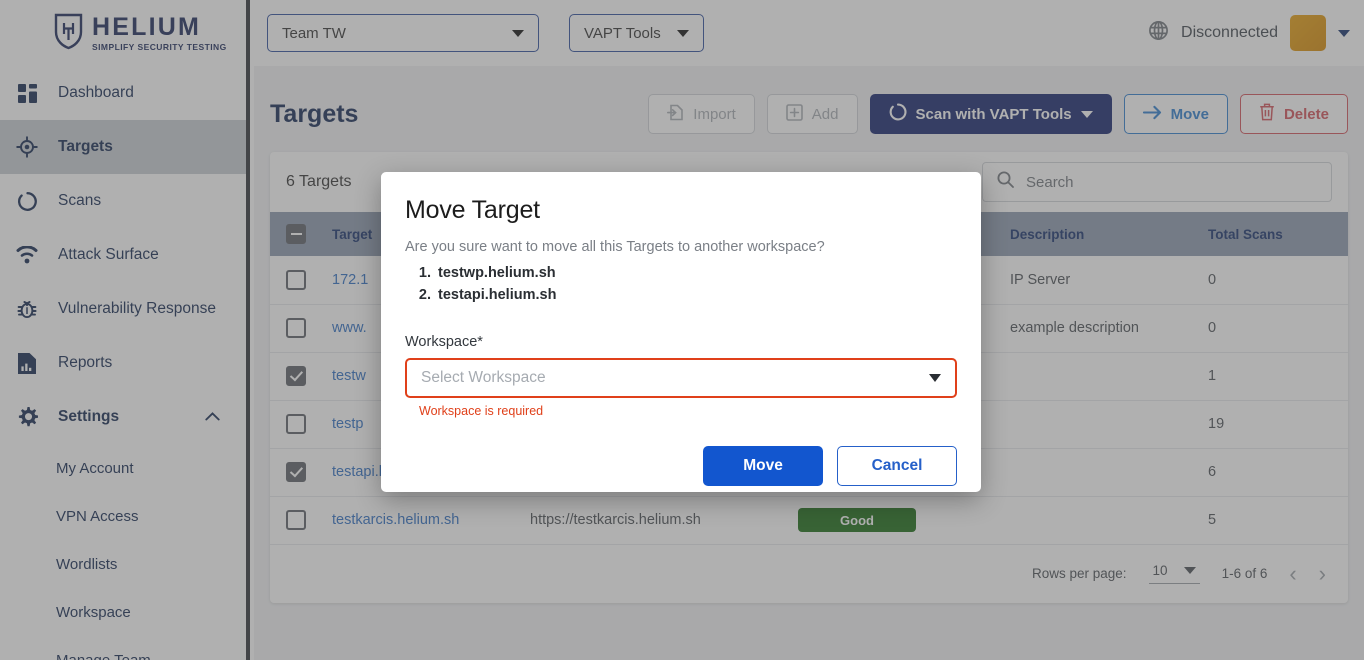 The width and height of the screenshot is (1364, 660). I want to click on selected-target-item: testapi.helium.sh, so click(696, 295).